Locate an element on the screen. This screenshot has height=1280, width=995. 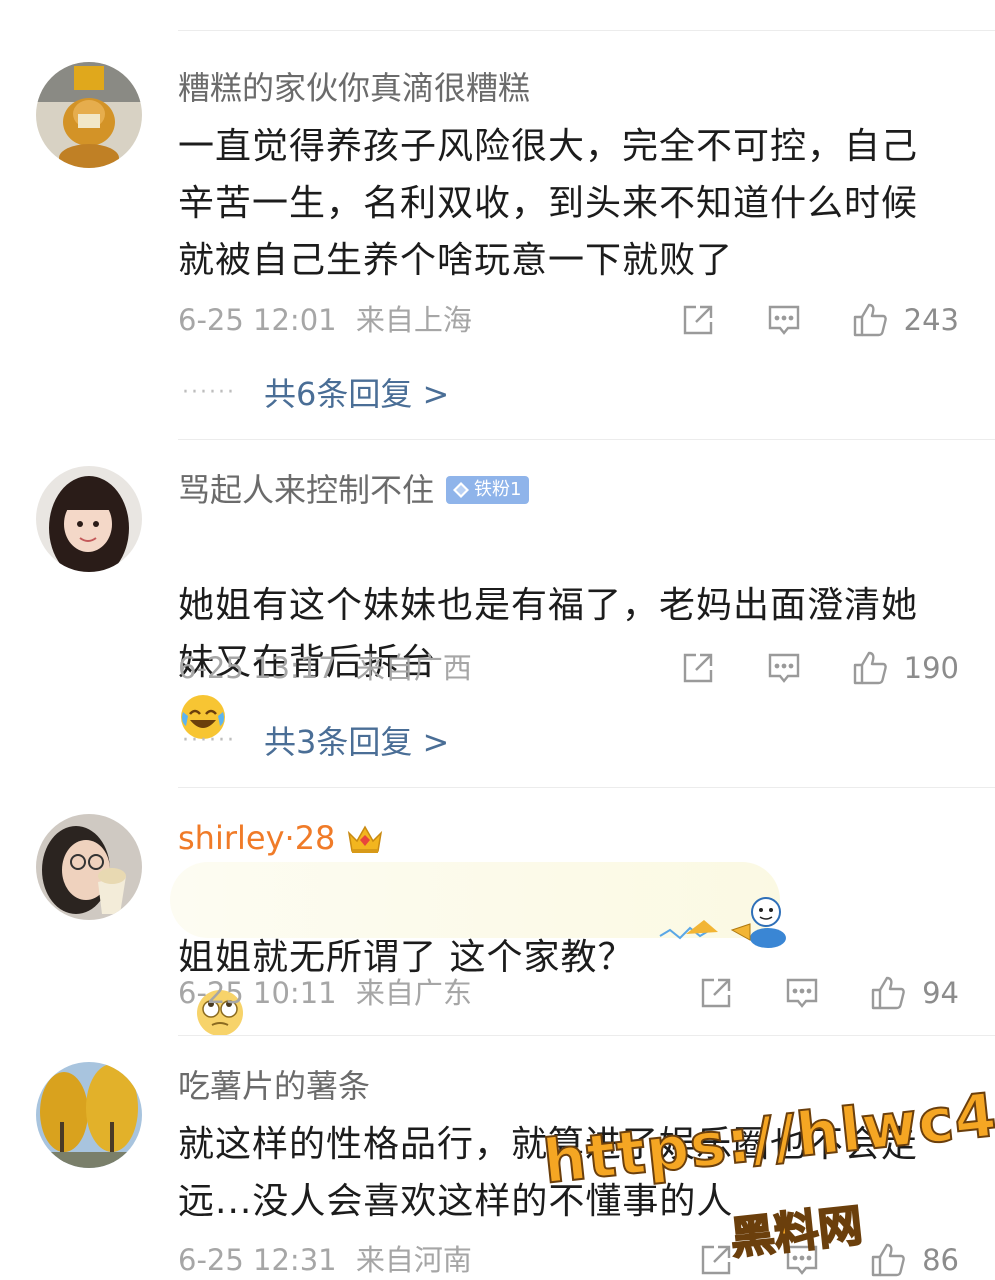
replies-row: ······ 共3条回复 > is located at coordinates (315, 740).